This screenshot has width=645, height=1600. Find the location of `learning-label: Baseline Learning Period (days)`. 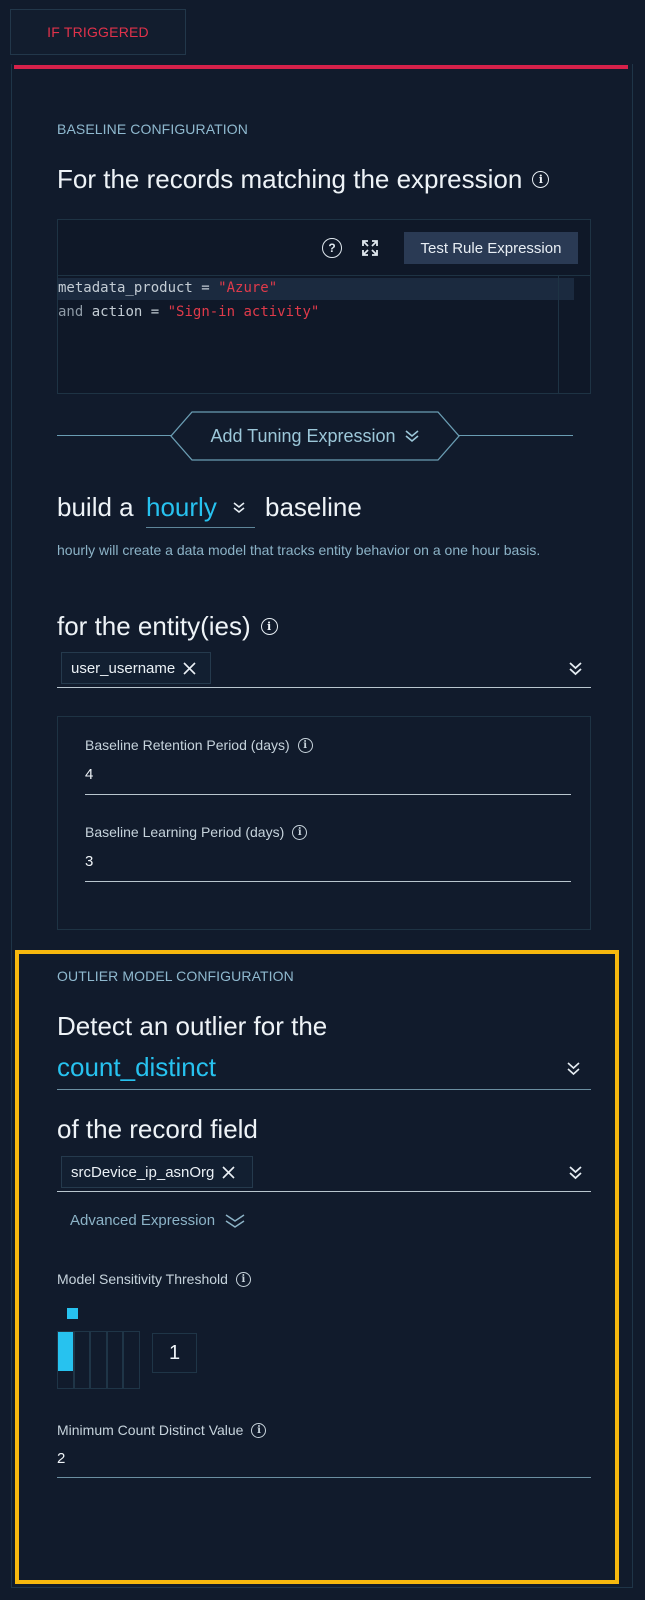

learning-label: Baseline Learning Period (days) is located at coordinates (185, 832).